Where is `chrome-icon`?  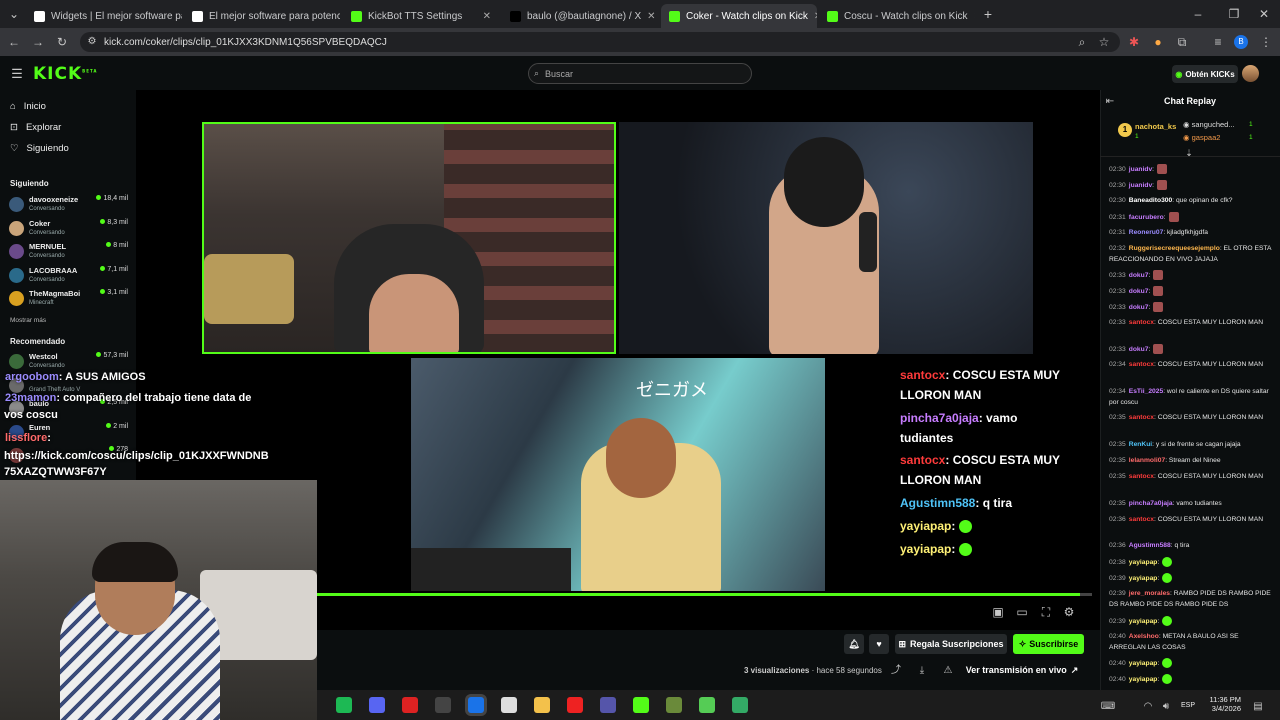 chrome-icon is located at coordinates (476, 705).